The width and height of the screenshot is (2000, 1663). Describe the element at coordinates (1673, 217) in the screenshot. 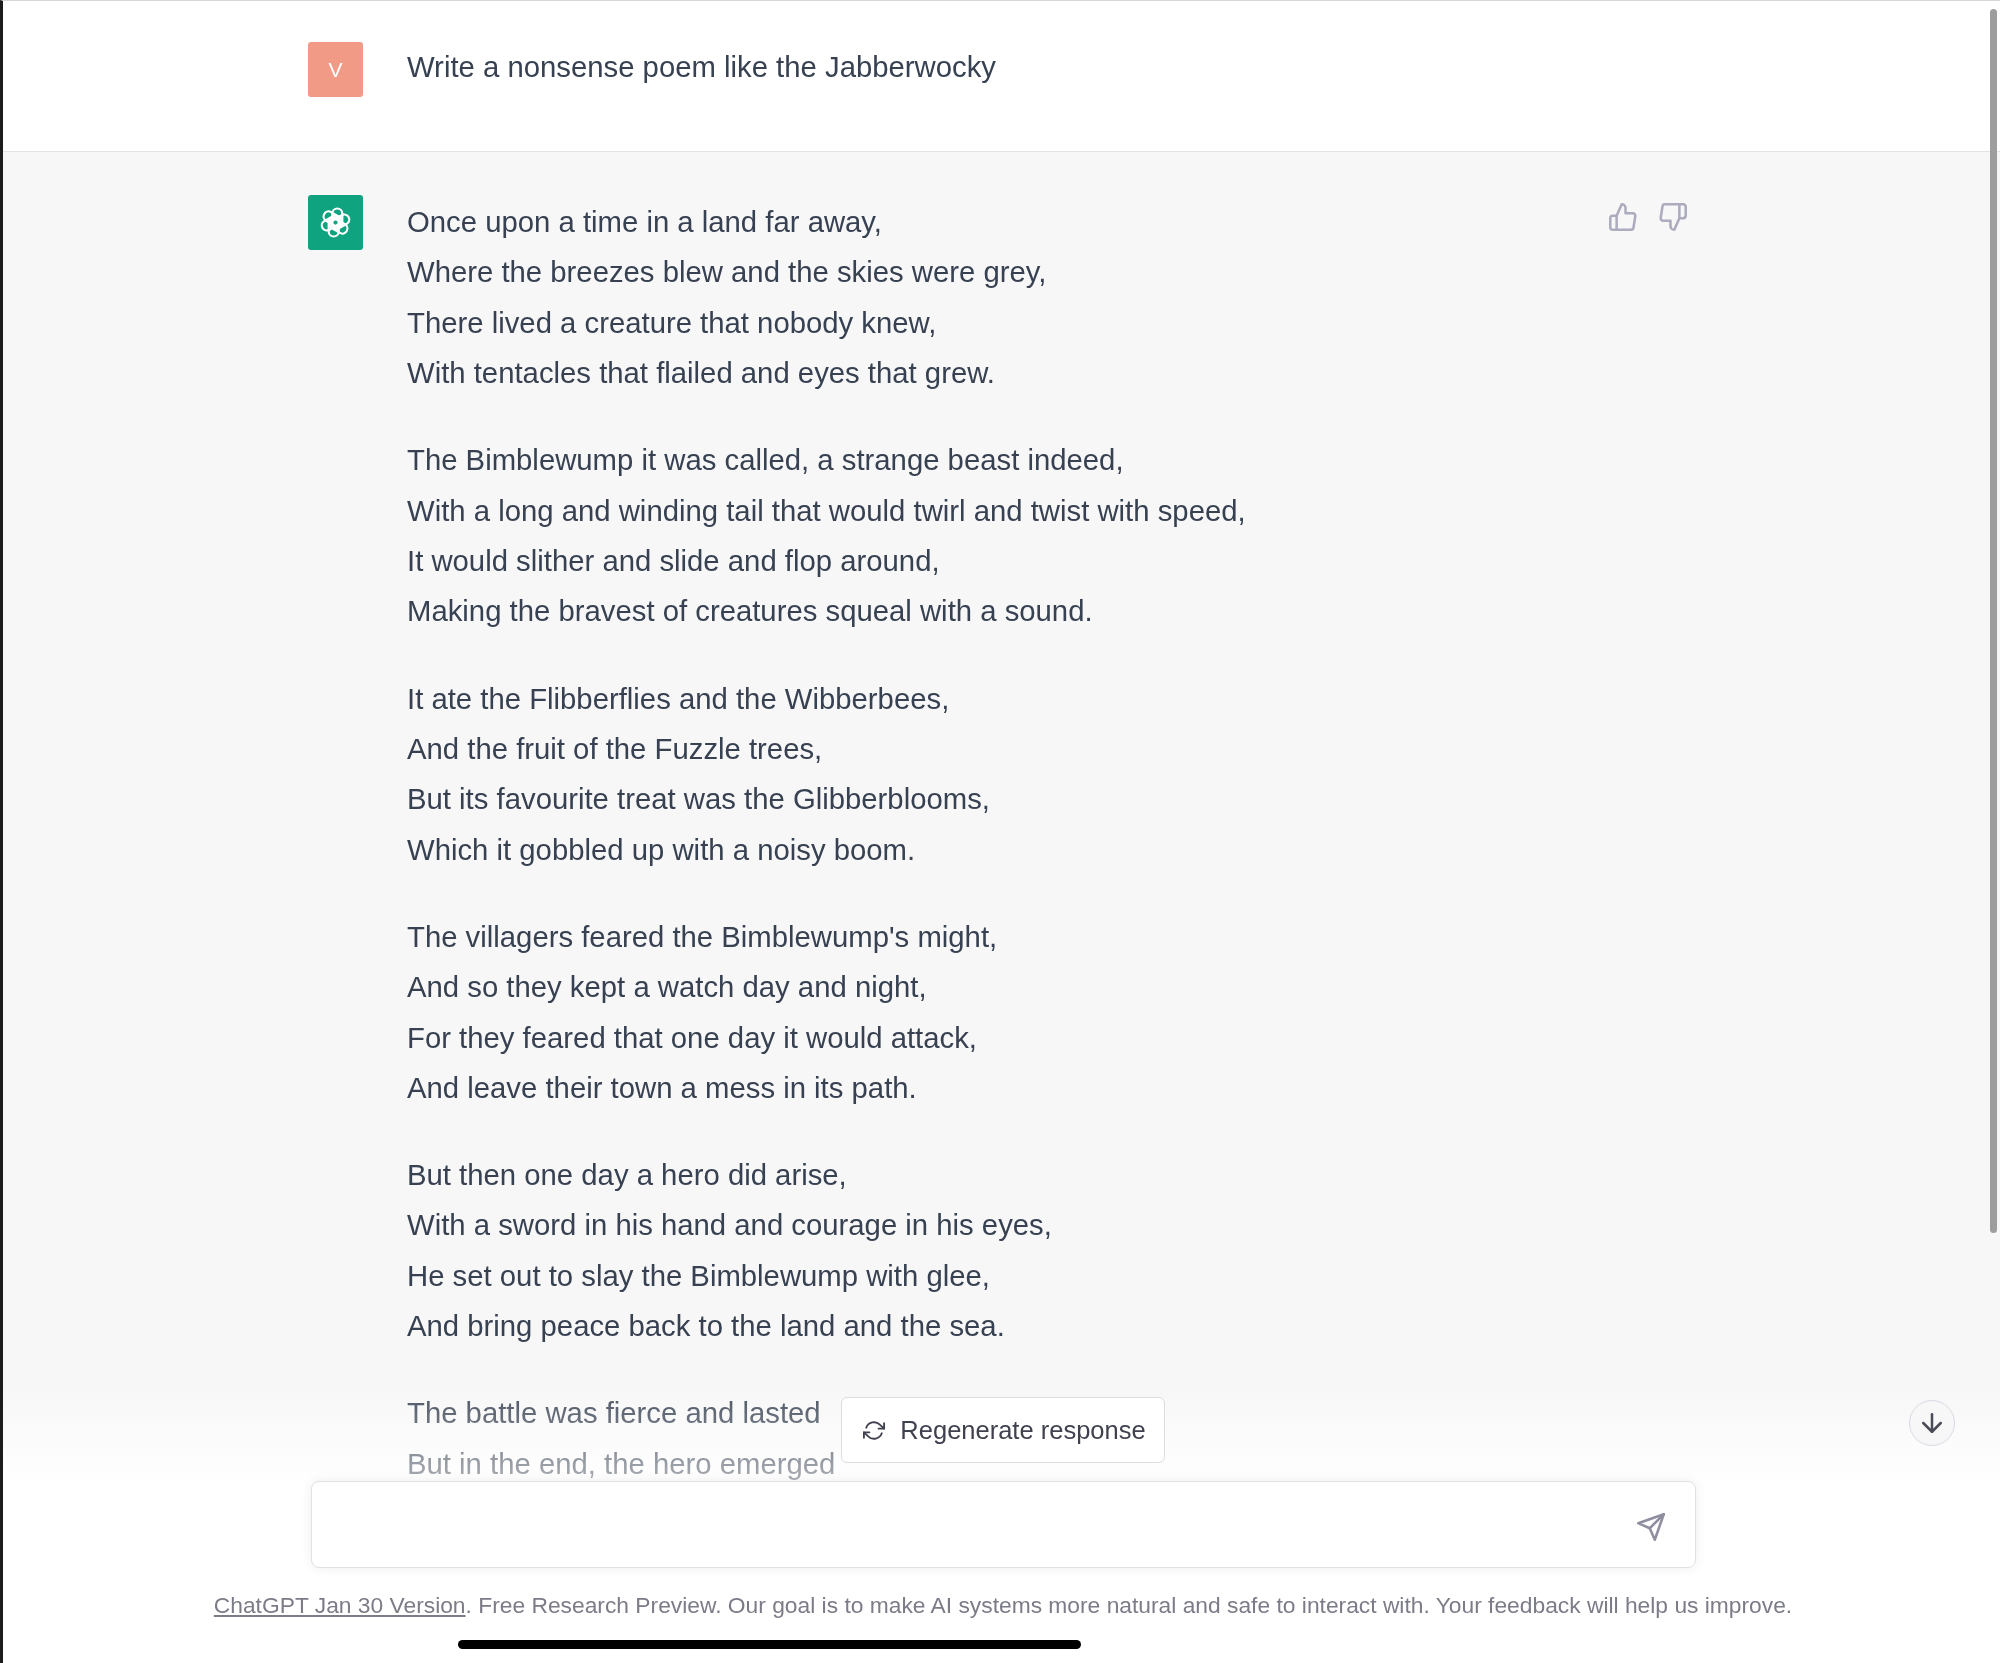

I see `thumbs-down-icon` at that location.